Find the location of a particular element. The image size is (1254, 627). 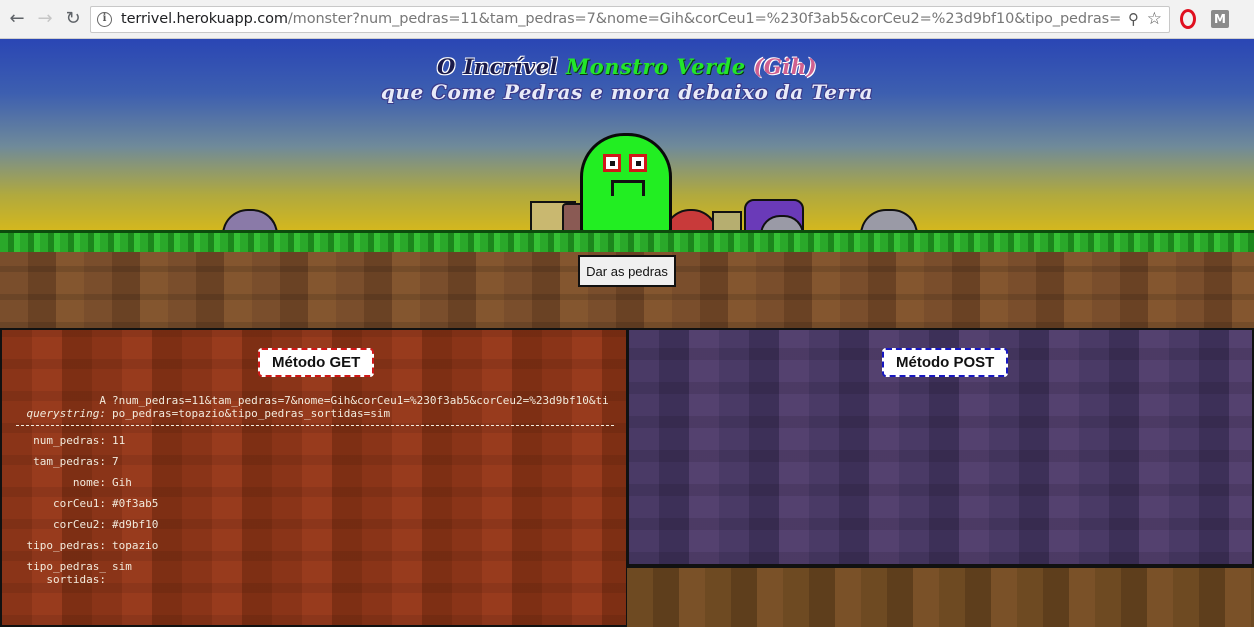

page-title: O Incrível Monstro Verde (Gih) is located at coordinates (627, 66).